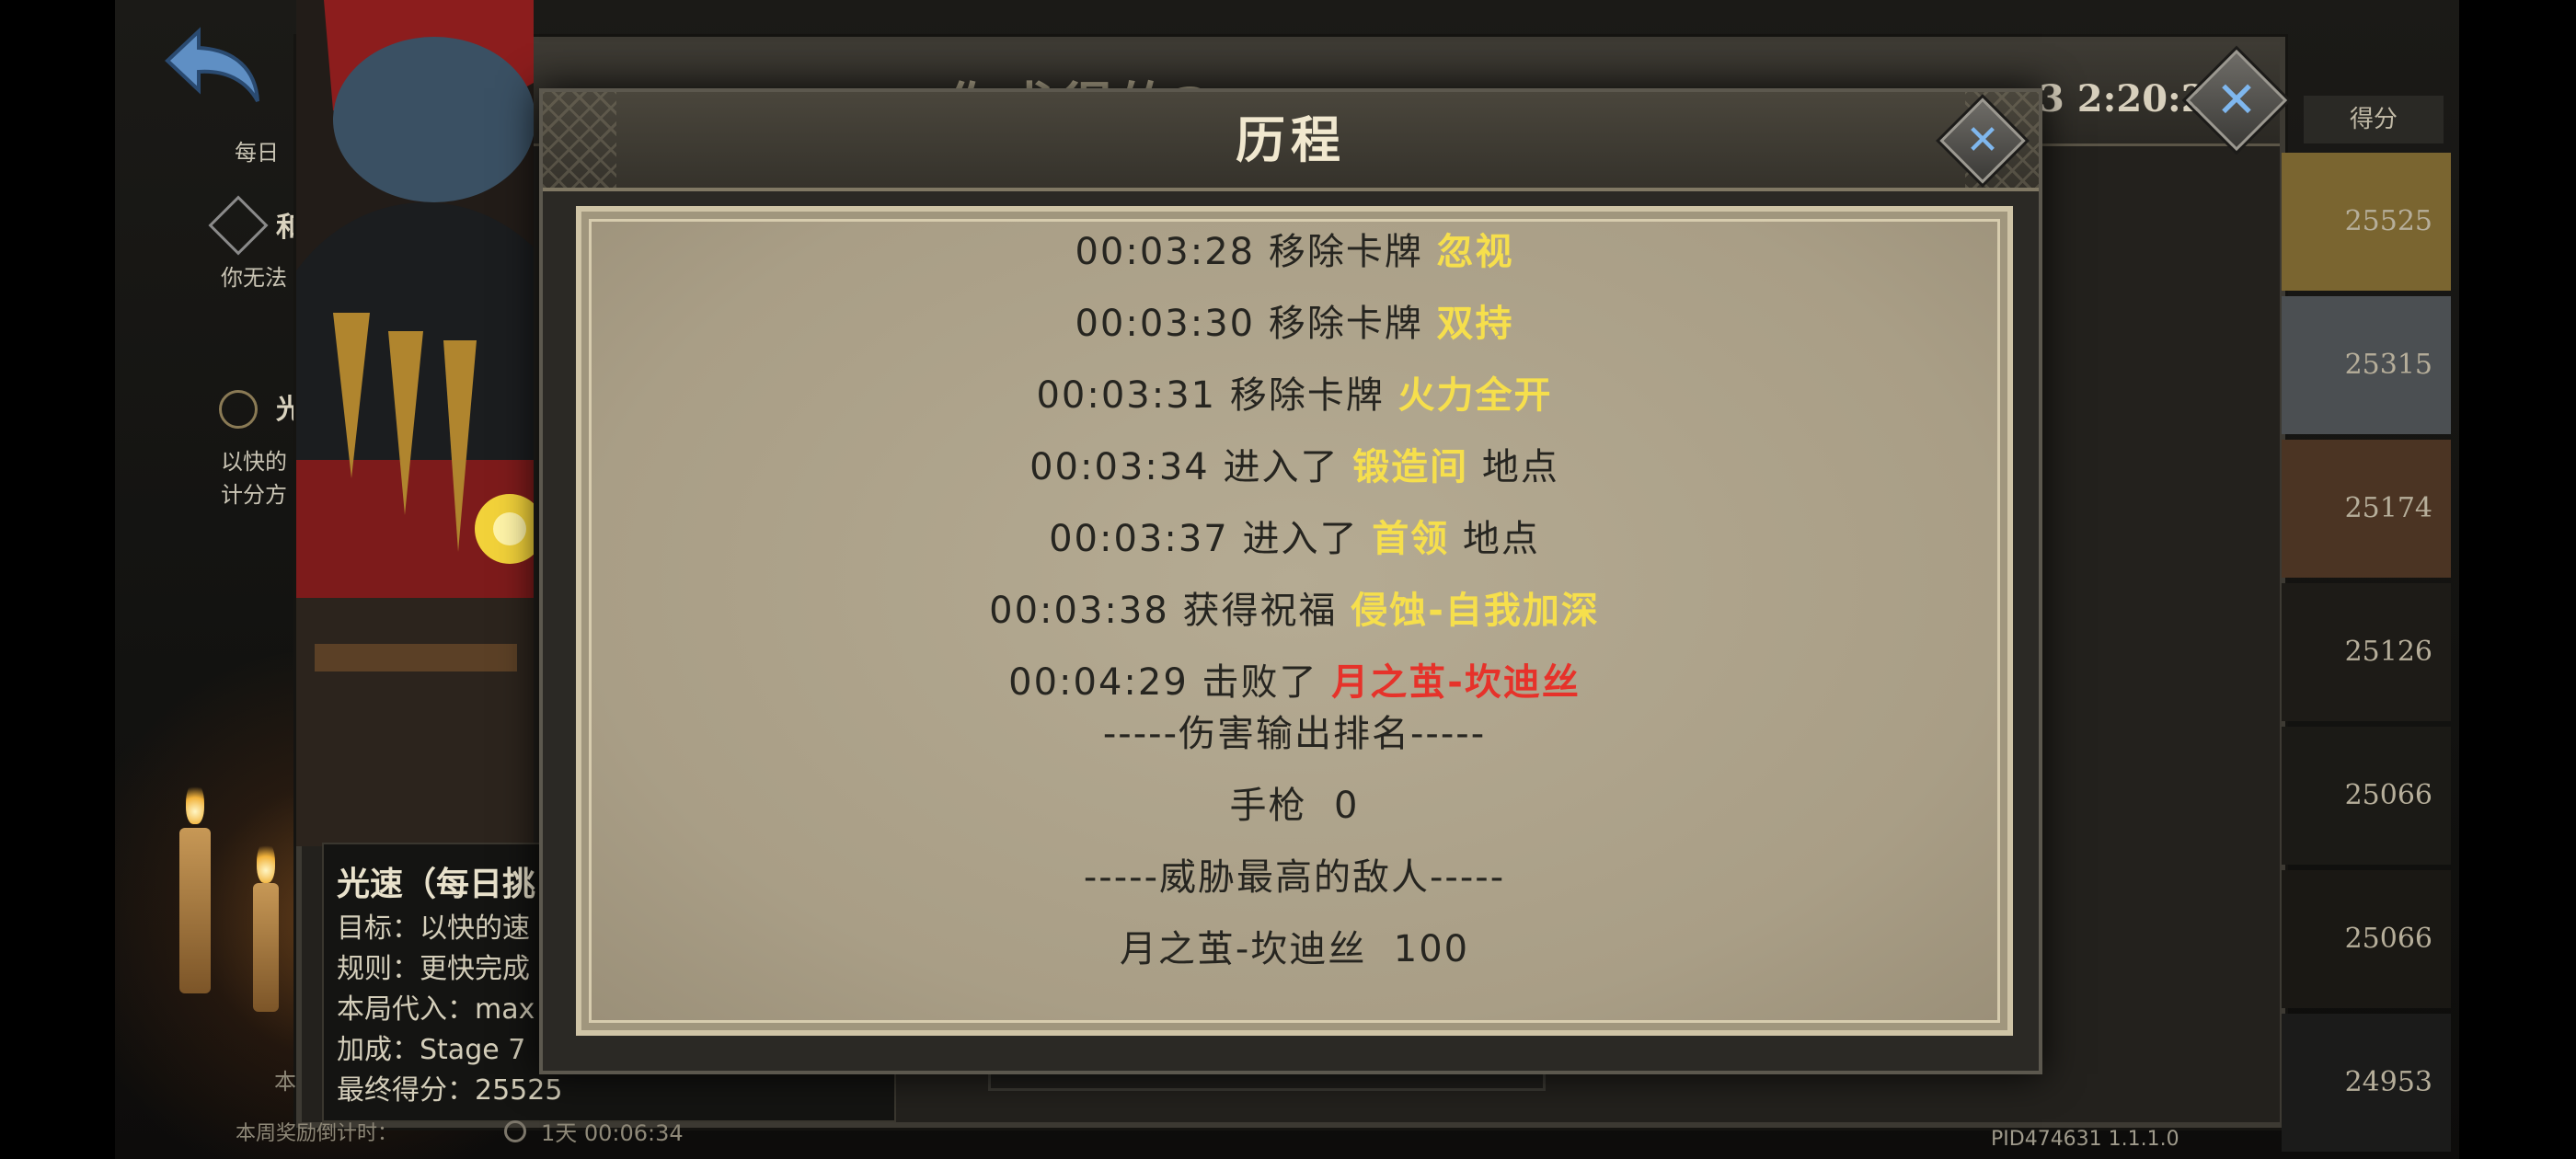 The width and height of the screenshot is (2576, 1159). I want to click on history-log-entry: 00:03:30 移除卡牌 双持, so click(1294, 323).